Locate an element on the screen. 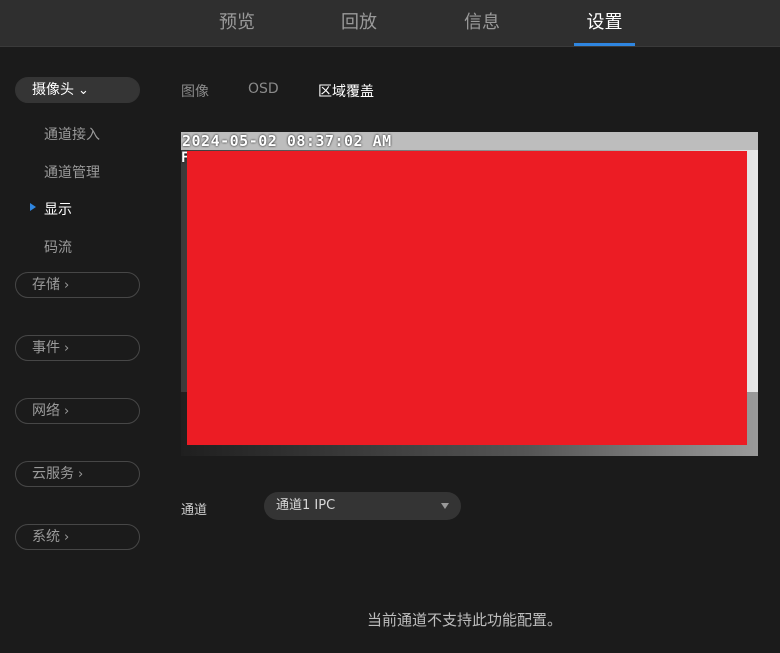 This screenshot has width=780, height=653. subtab-privacy-mask: 区域覆盖 is located at coordinates (346, 91).